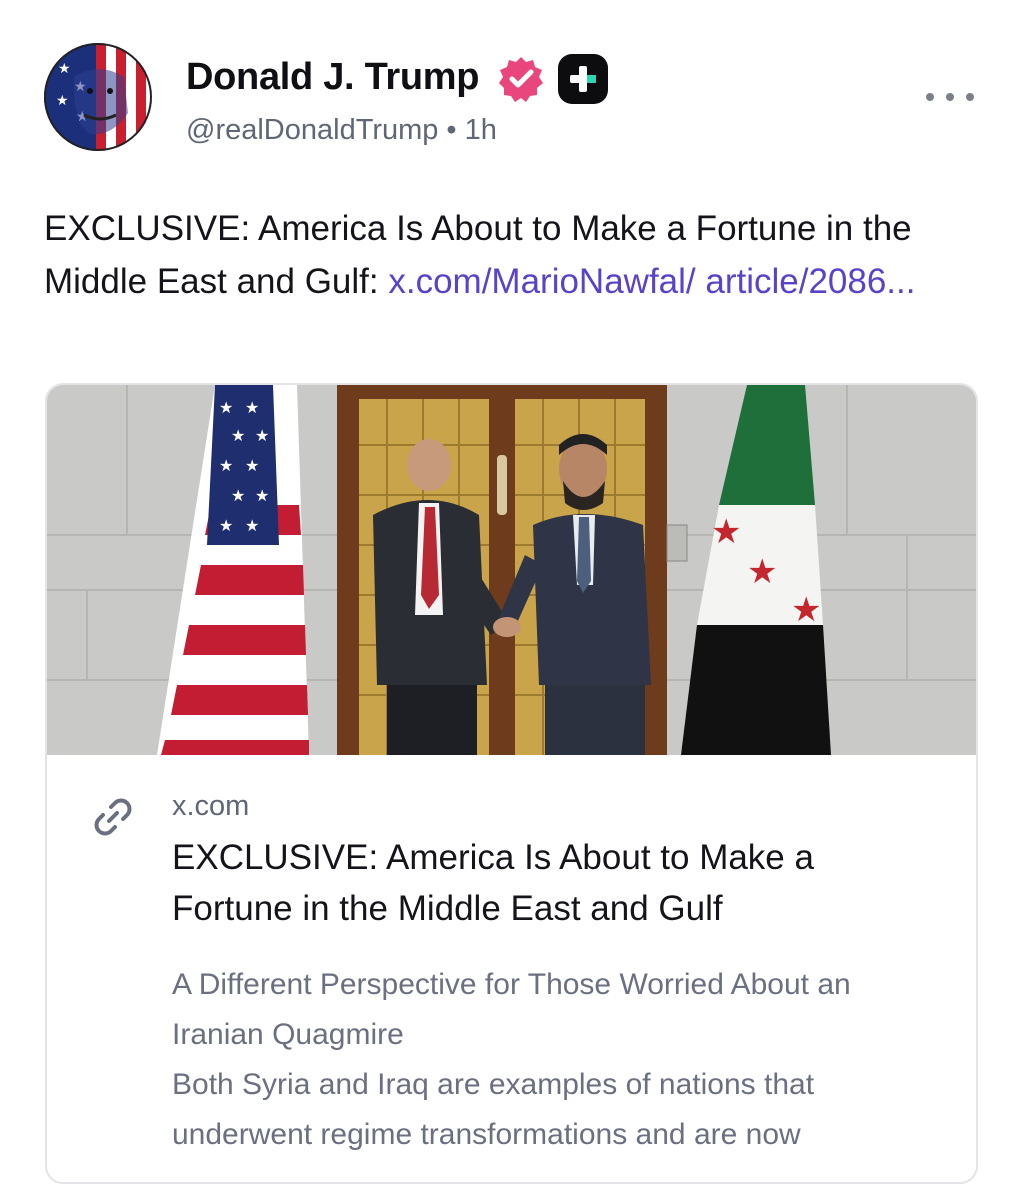 Image resolution: width=1020 pixels, height=1200 pixels. Describe the element at coordinates (583, 79) in the screenshot. I see `plus-badge-icon` at that location.